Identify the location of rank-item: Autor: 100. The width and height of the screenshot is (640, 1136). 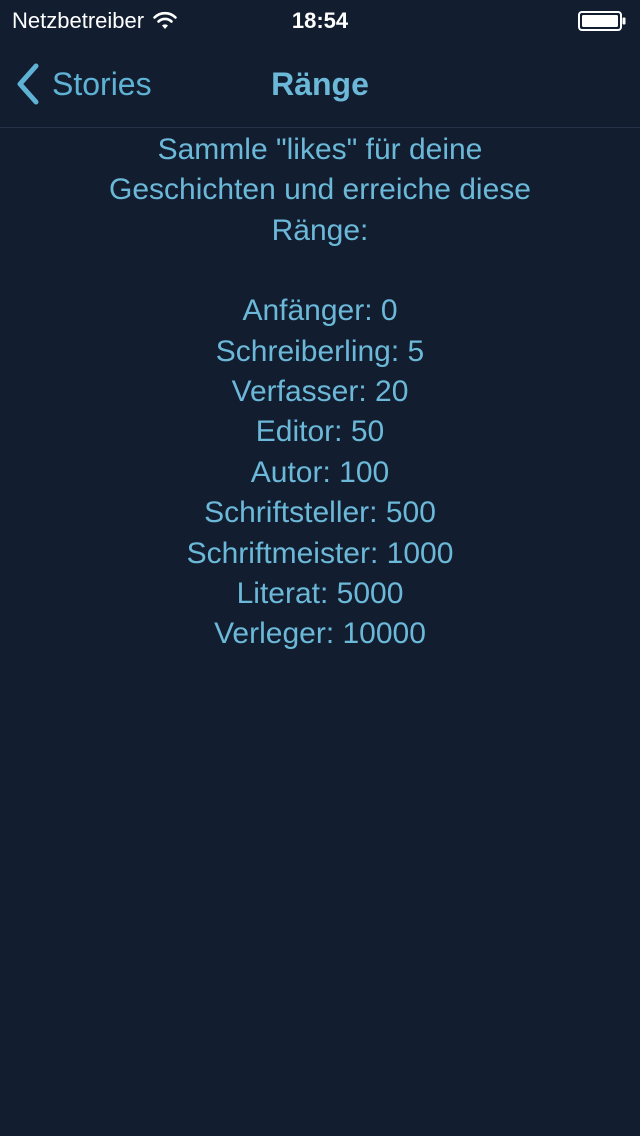
(320, 472).